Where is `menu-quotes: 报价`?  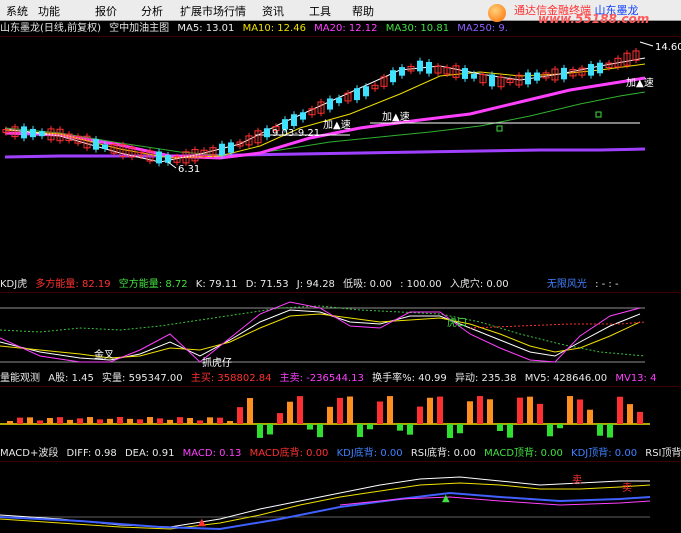 menu-quotes: 报价 is located at coordinates (106, 11).